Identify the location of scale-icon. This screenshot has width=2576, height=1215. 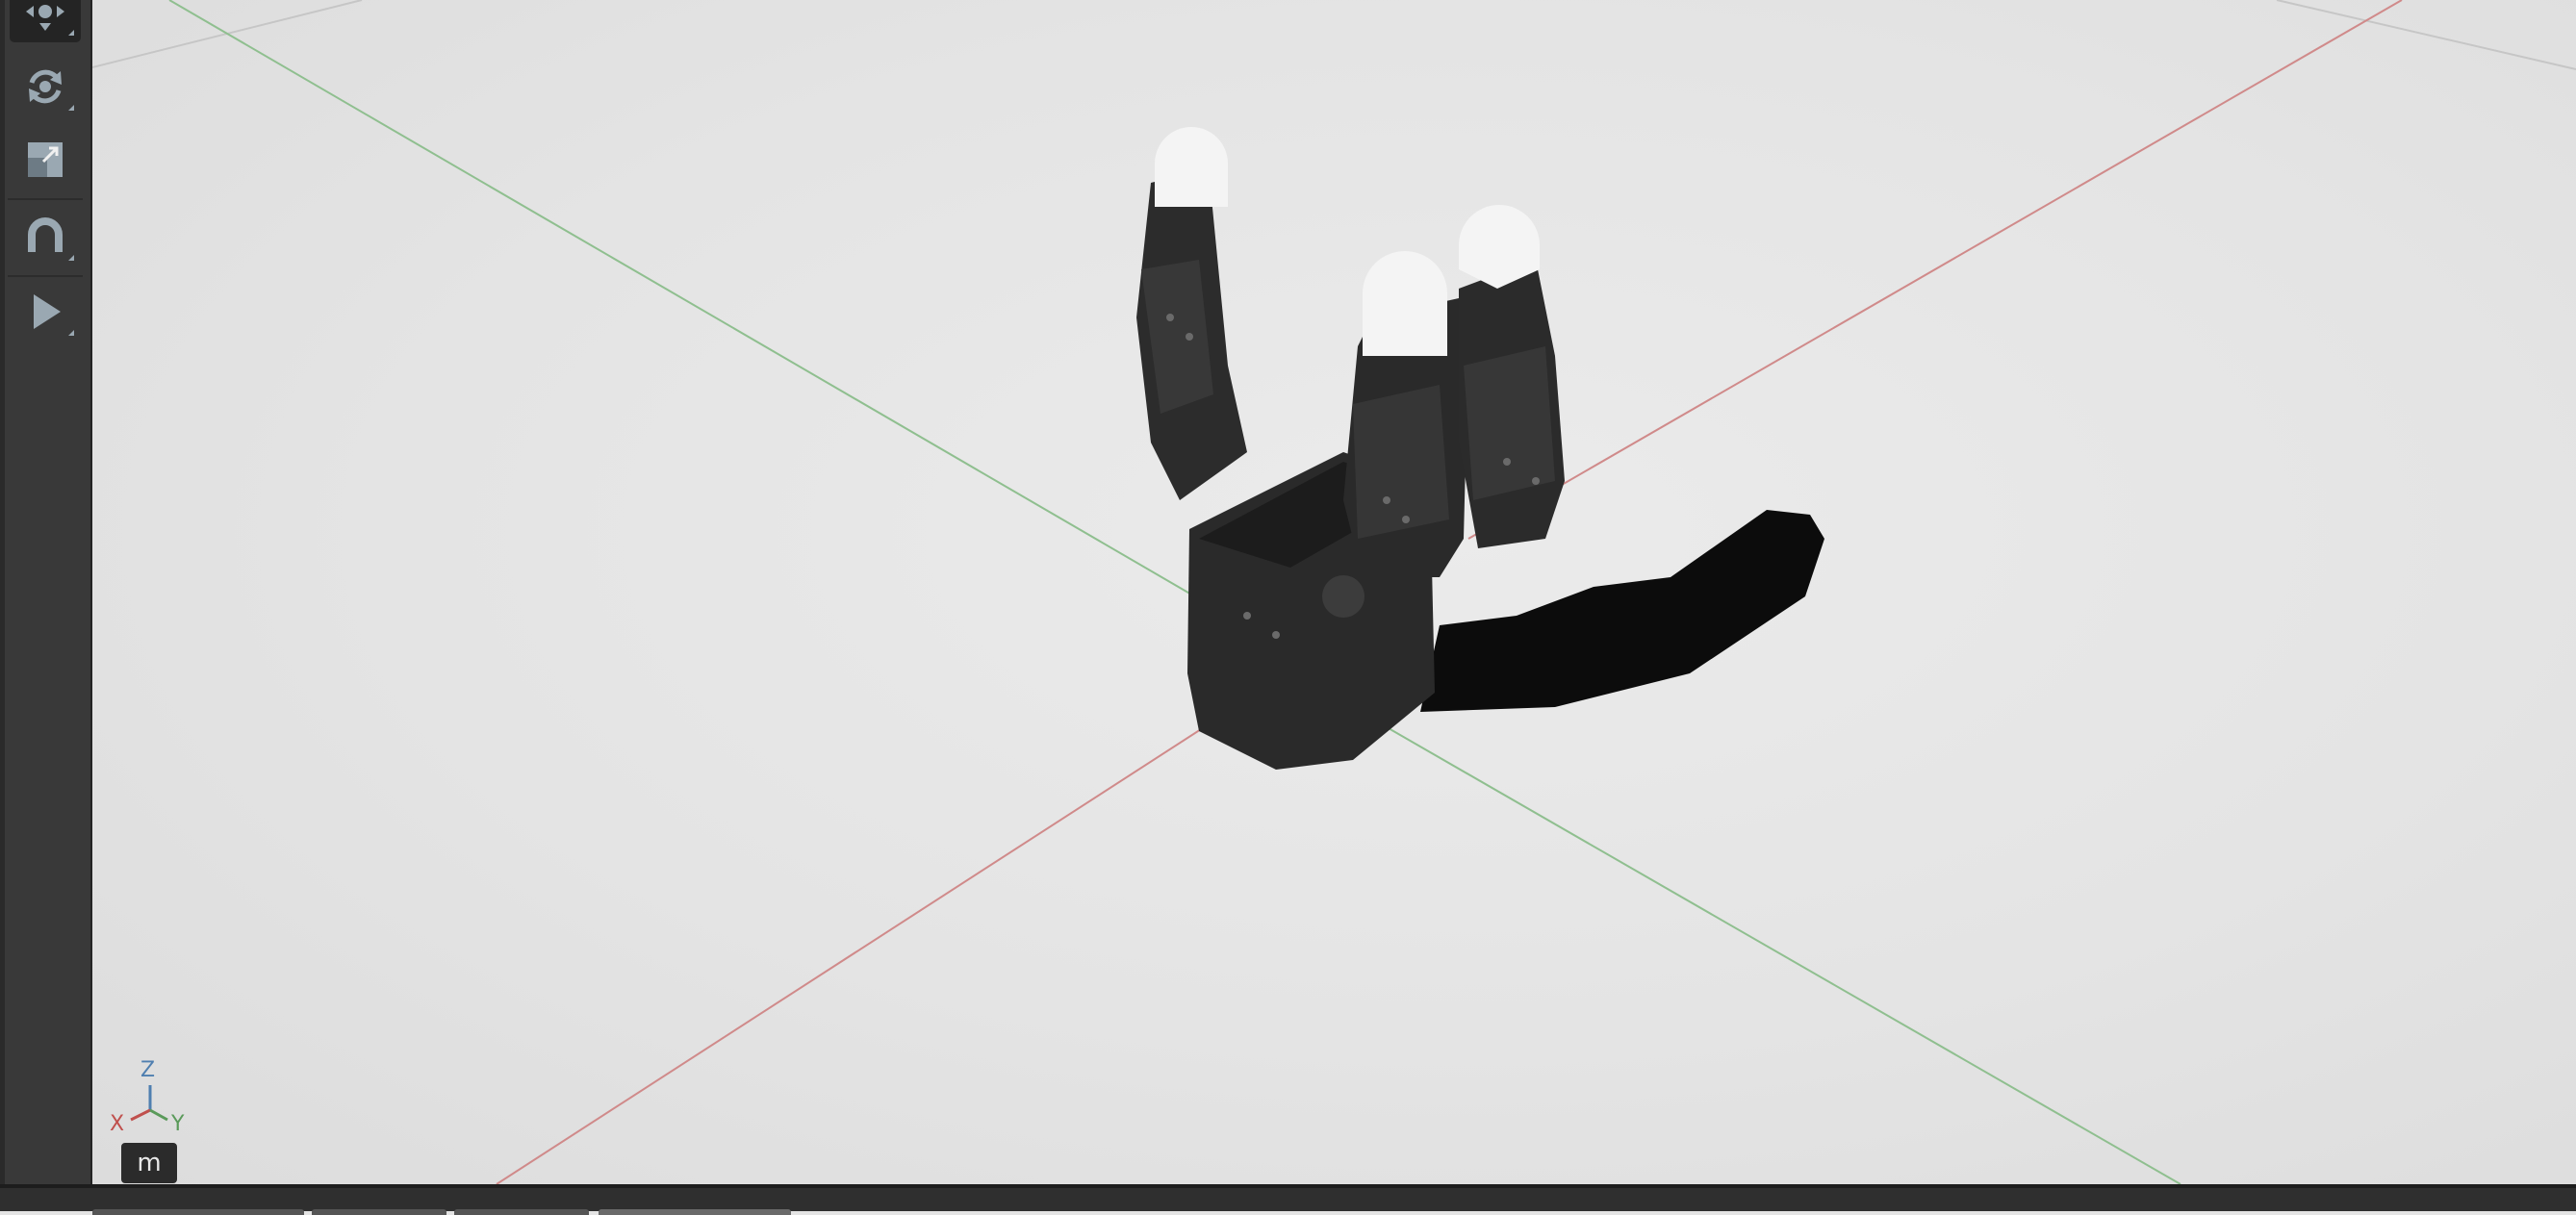
(45, 159).